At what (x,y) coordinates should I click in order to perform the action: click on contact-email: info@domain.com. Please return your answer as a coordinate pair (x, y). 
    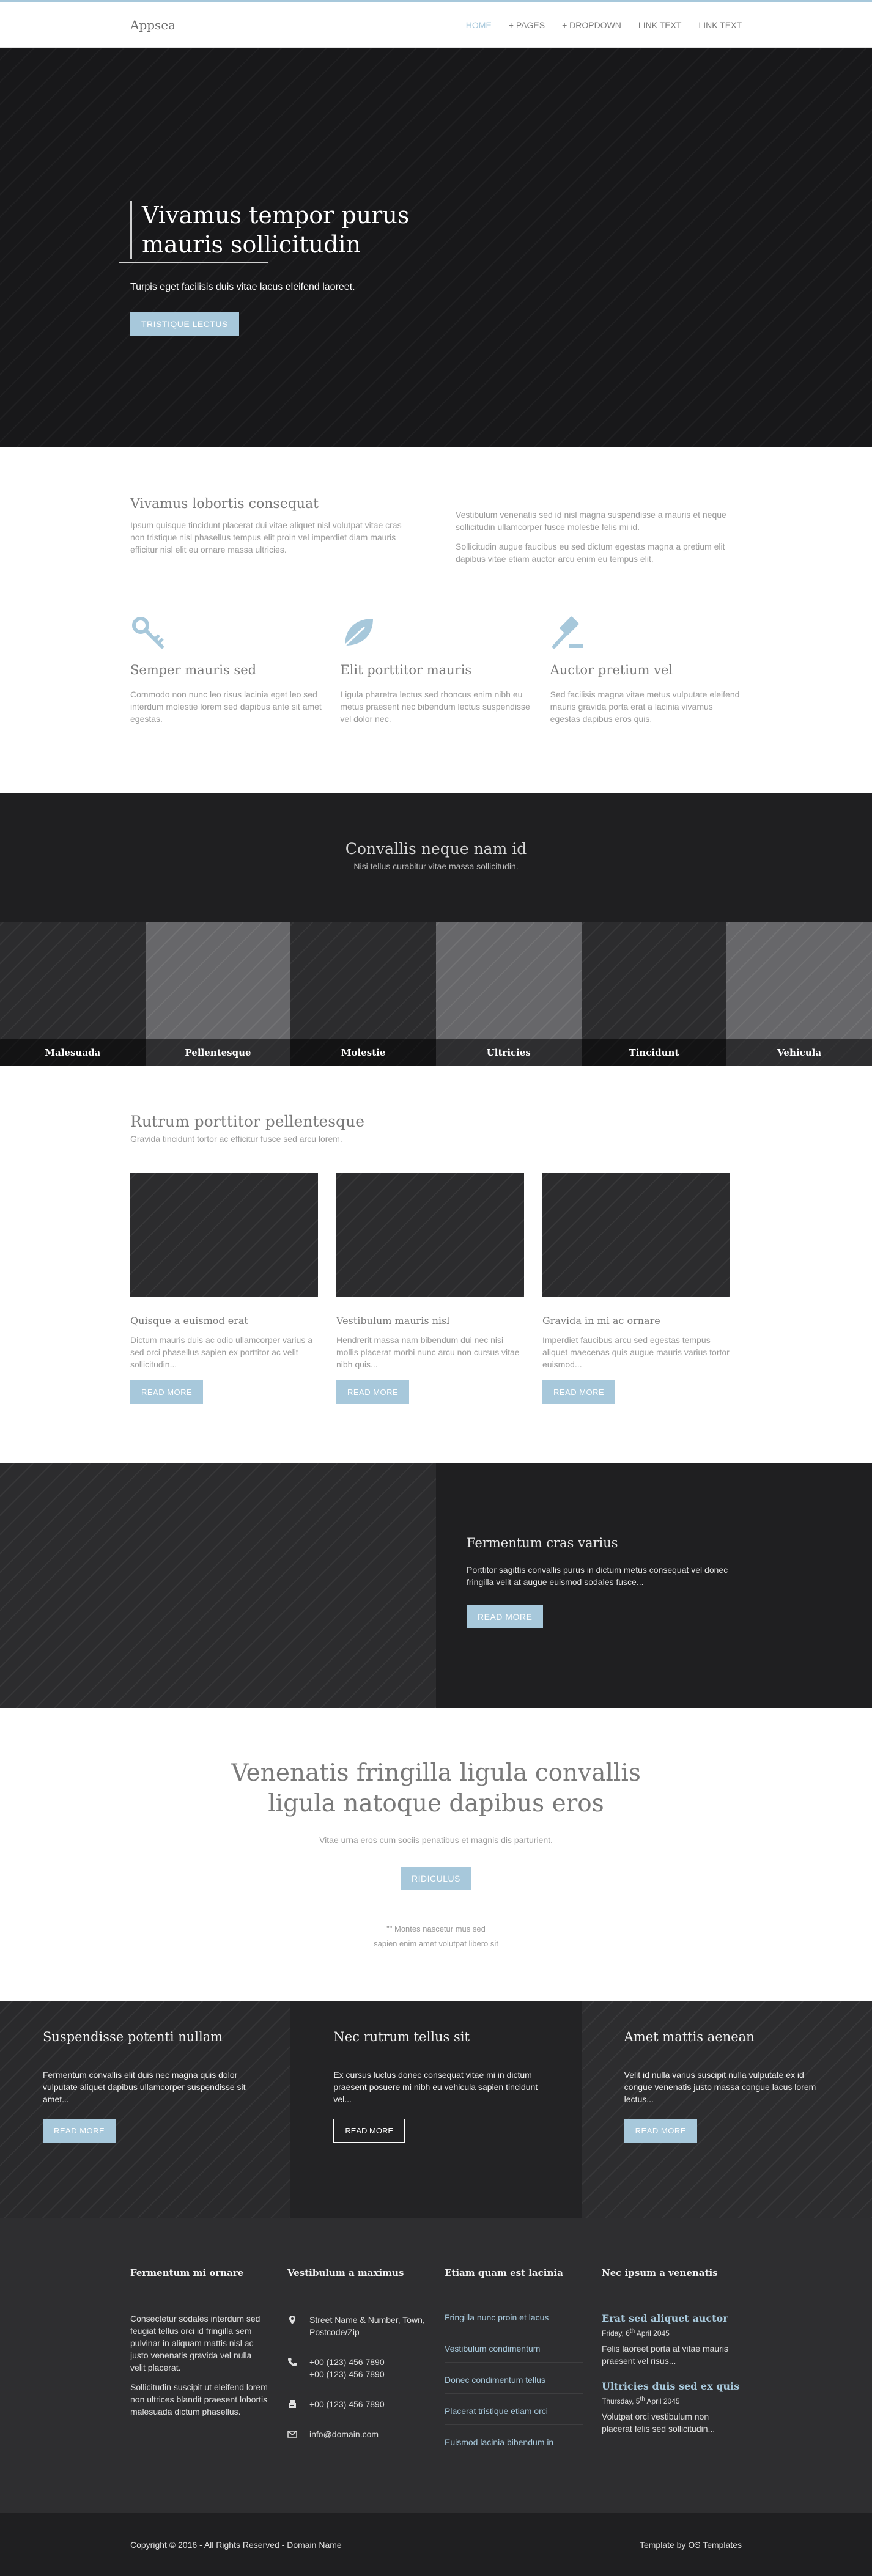
    Looking at the image, I should click on (356, 2437).